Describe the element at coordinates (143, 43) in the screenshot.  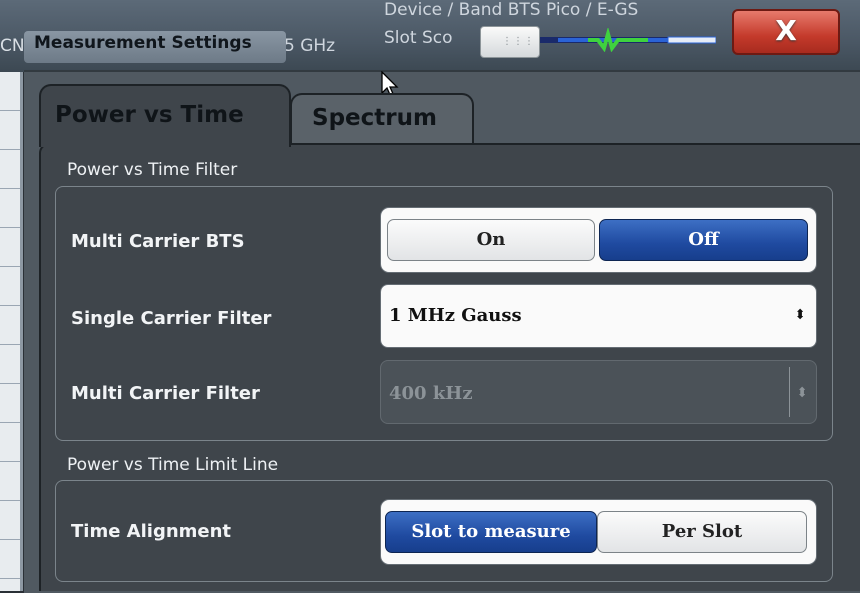
I see `dialog-title: Measurement Settings` at that location.